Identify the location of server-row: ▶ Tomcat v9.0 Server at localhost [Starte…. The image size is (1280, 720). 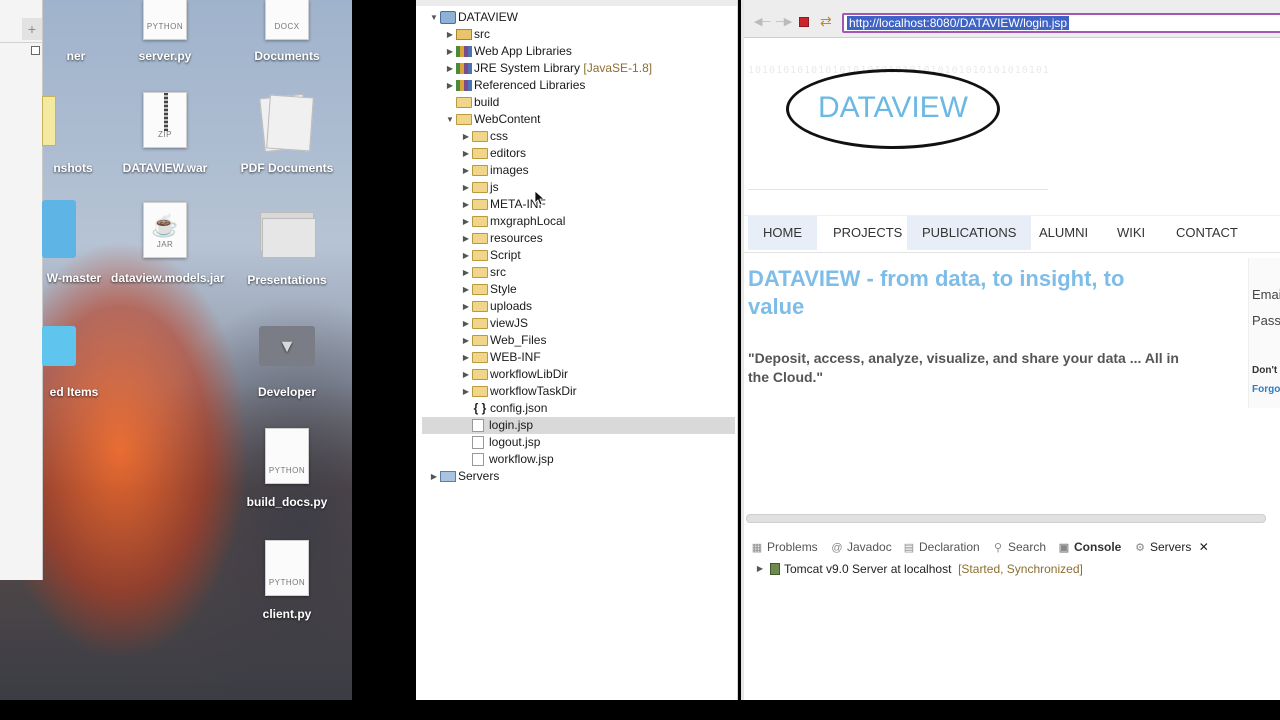
(918, 569).